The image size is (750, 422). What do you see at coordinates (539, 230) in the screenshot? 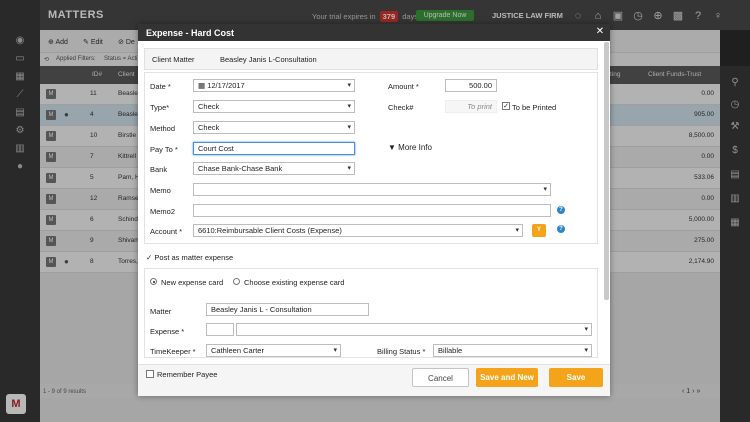
I see `account-lookup-button: Y` at bounding box center [539, 230].